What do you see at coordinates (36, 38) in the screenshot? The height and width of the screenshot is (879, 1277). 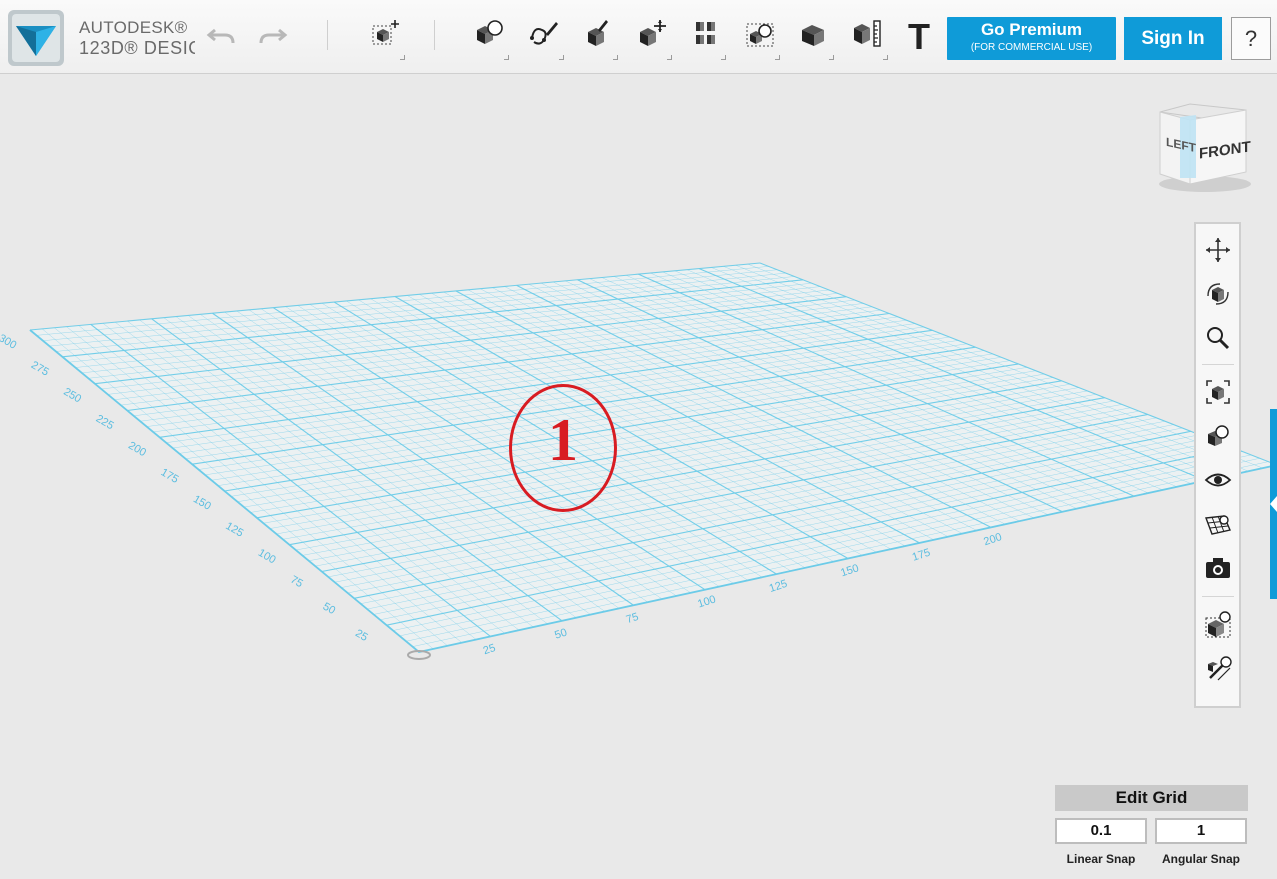 I see `autodesk-123d-logo-icon` at bounding box center [36, 38].